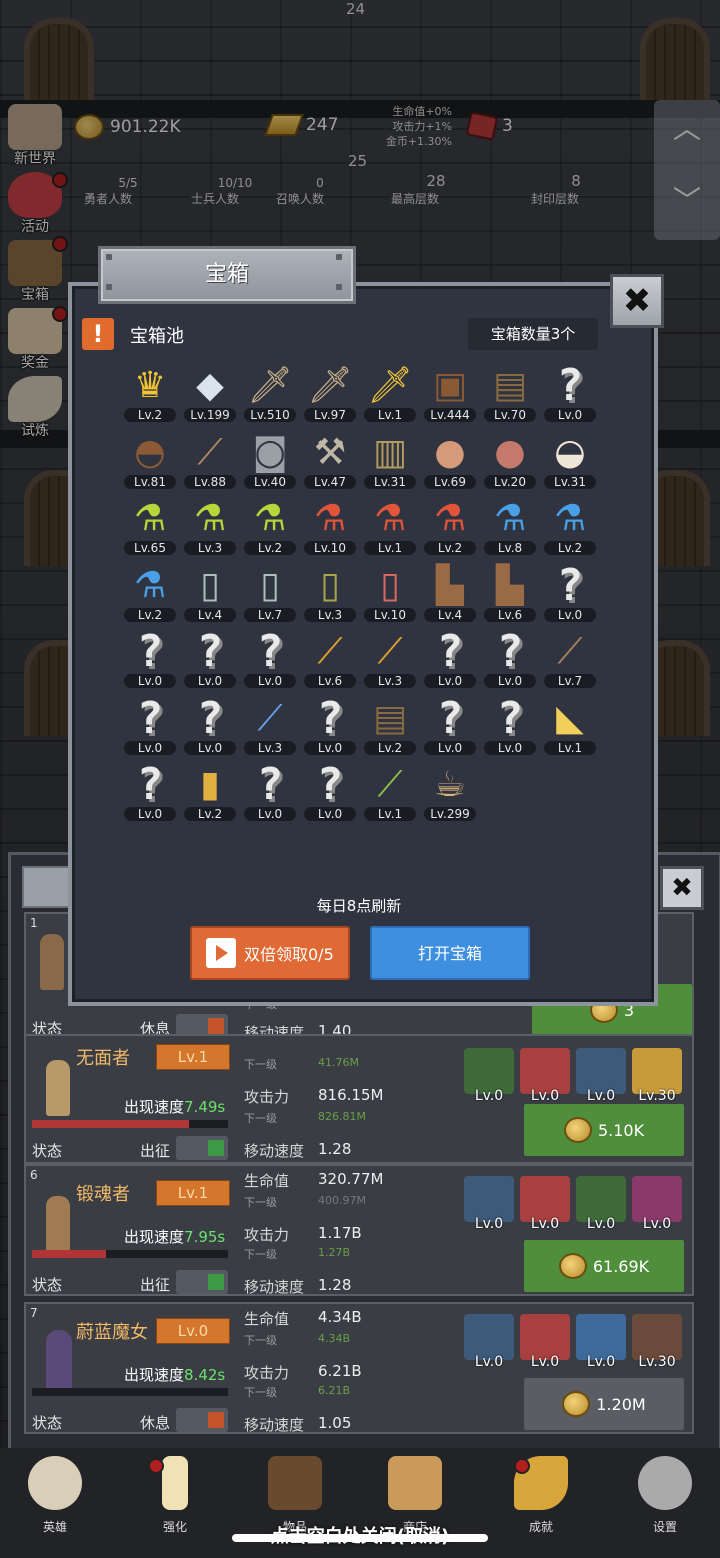  What do you see at coordinates (270, 460) in the screenshot?
I see `chest-item: ◙ Lv.40` at bounding box center [270, 460].